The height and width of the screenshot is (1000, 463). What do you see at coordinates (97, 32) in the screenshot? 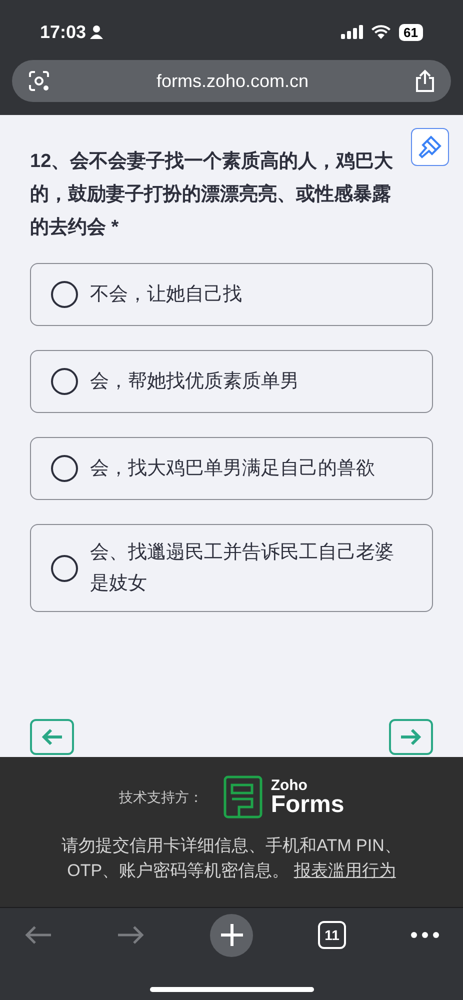
I see `person-icon` at bounding box center [97, 32].